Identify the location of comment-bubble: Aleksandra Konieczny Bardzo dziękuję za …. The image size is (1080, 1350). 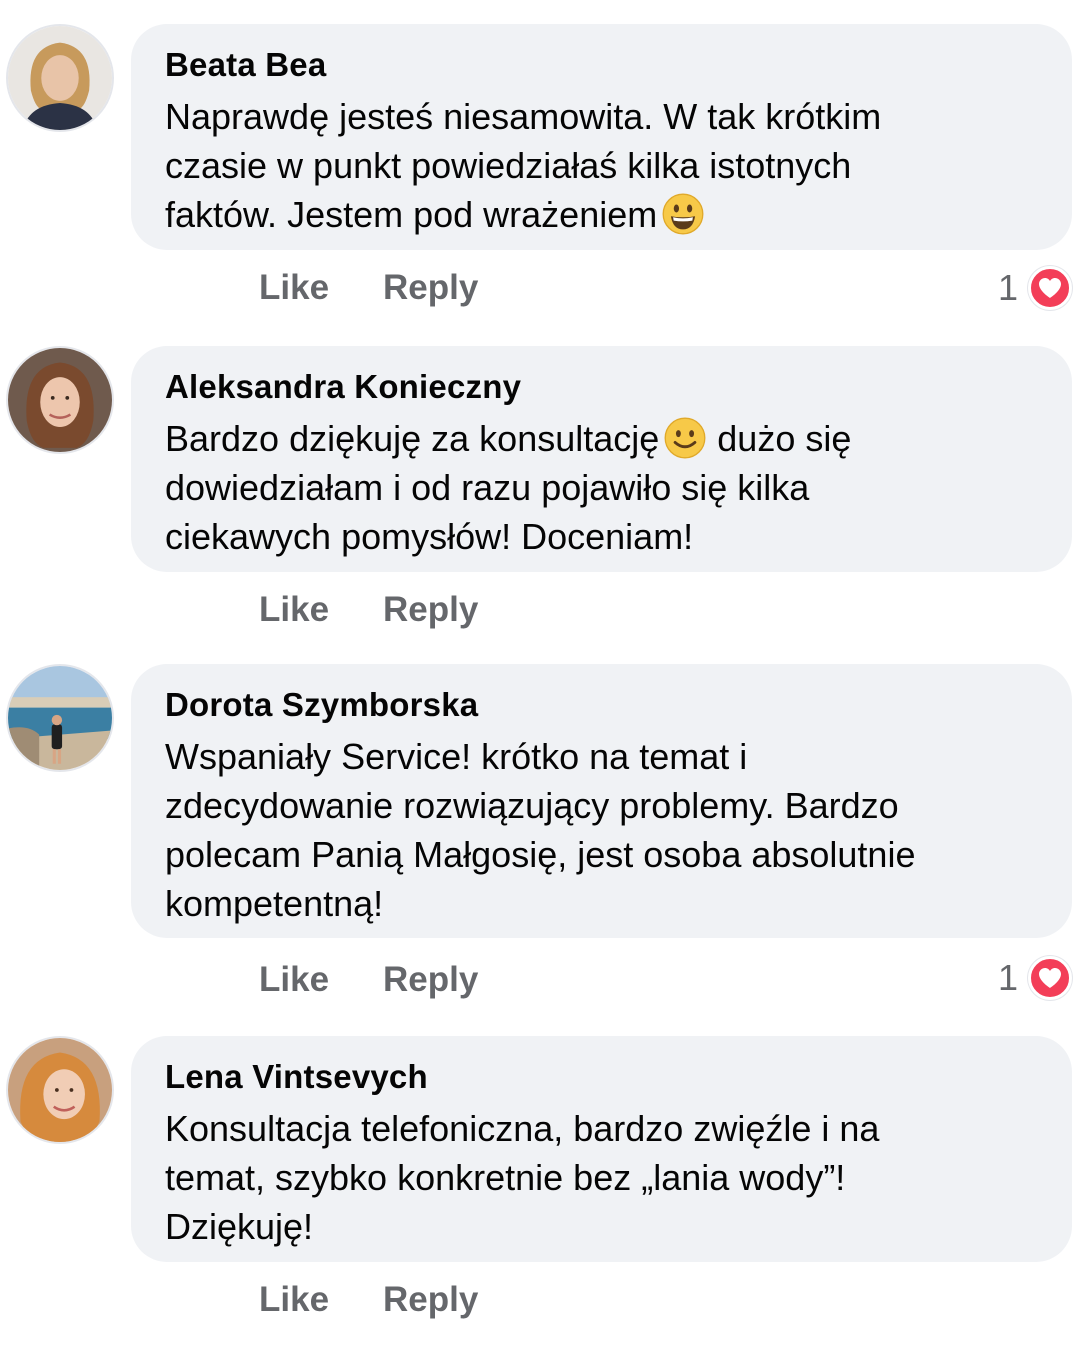
(601, 459).